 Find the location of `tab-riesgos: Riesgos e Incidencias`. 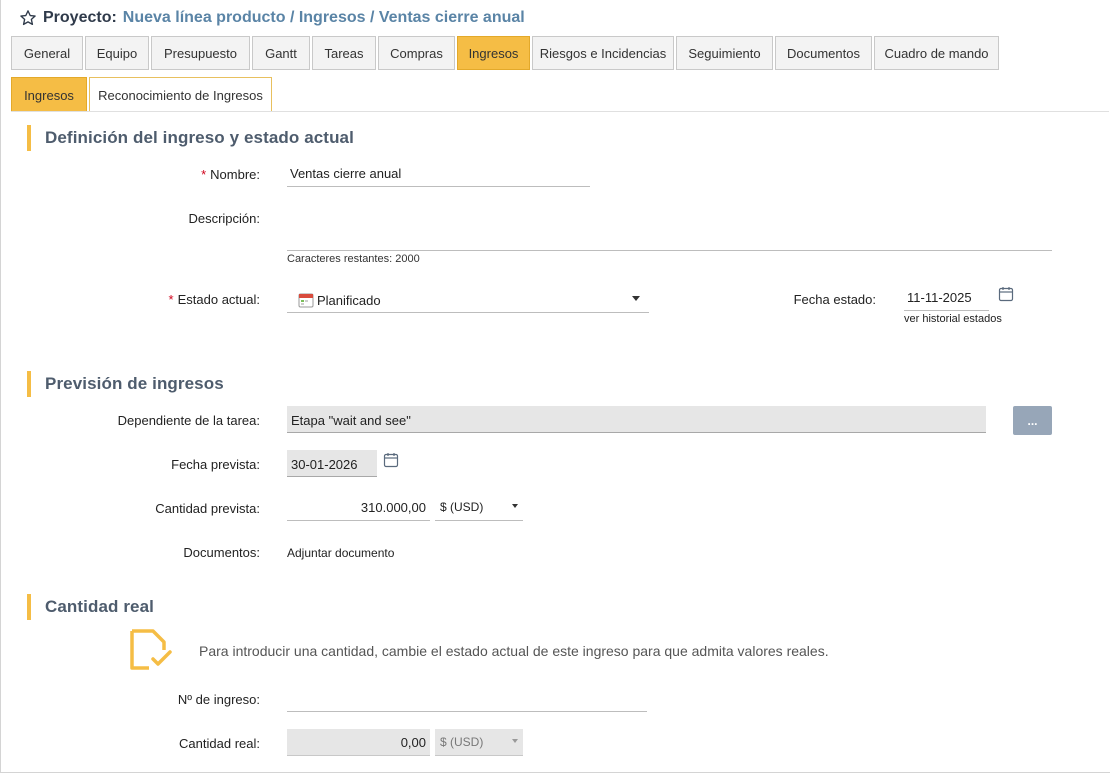

tab-riesgos: Riesgos e Incidencias is located at coordinates (603, 53).